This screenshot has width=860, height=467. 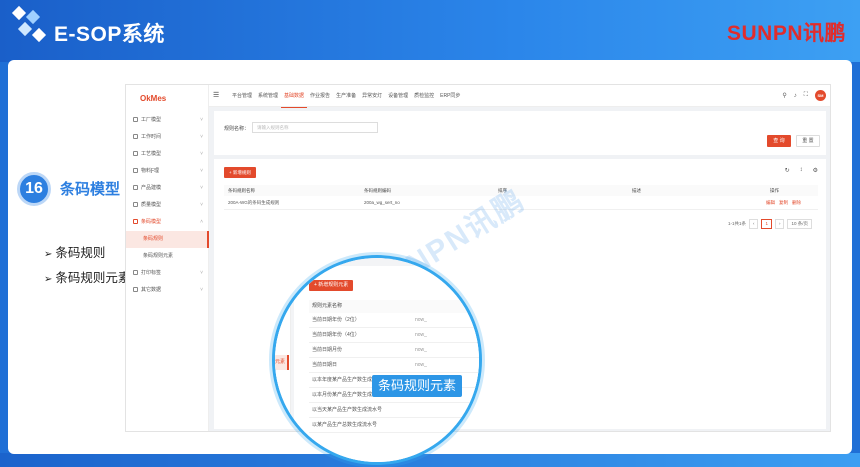 I want to click on page-size-select: 10 条/页, so click(x=799, y=224).